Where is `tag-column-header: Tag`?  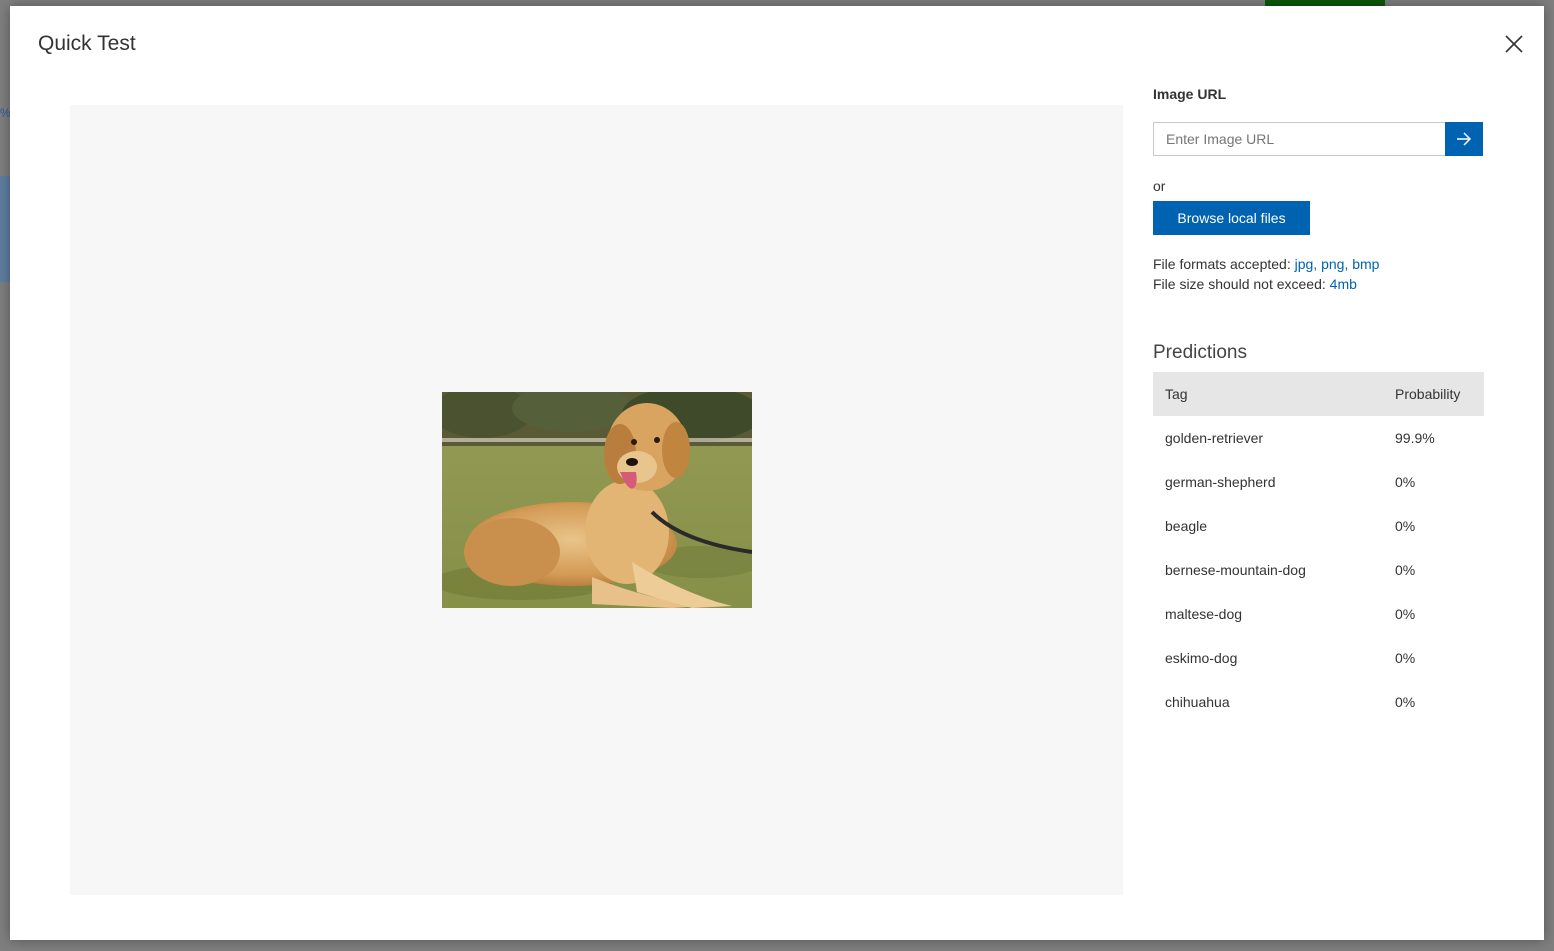 tag-column-header: Tag is located at coordinates (1268, 394).